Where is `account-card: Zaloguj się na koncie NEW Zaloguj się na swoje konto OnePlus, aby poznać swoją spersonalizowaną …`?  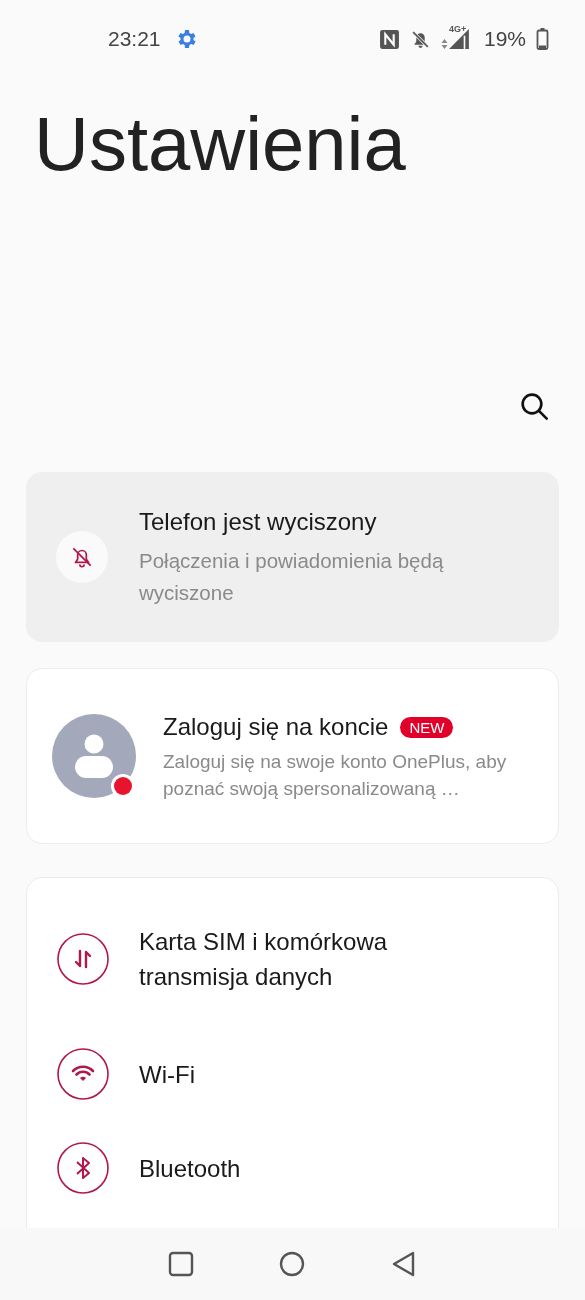
account-card: Zaloguj się na koncie NEW Zaloguj się na swoje konto OnePlus, aby poznać swoją spersonalizowaną … is located at coordinates (292, 756).